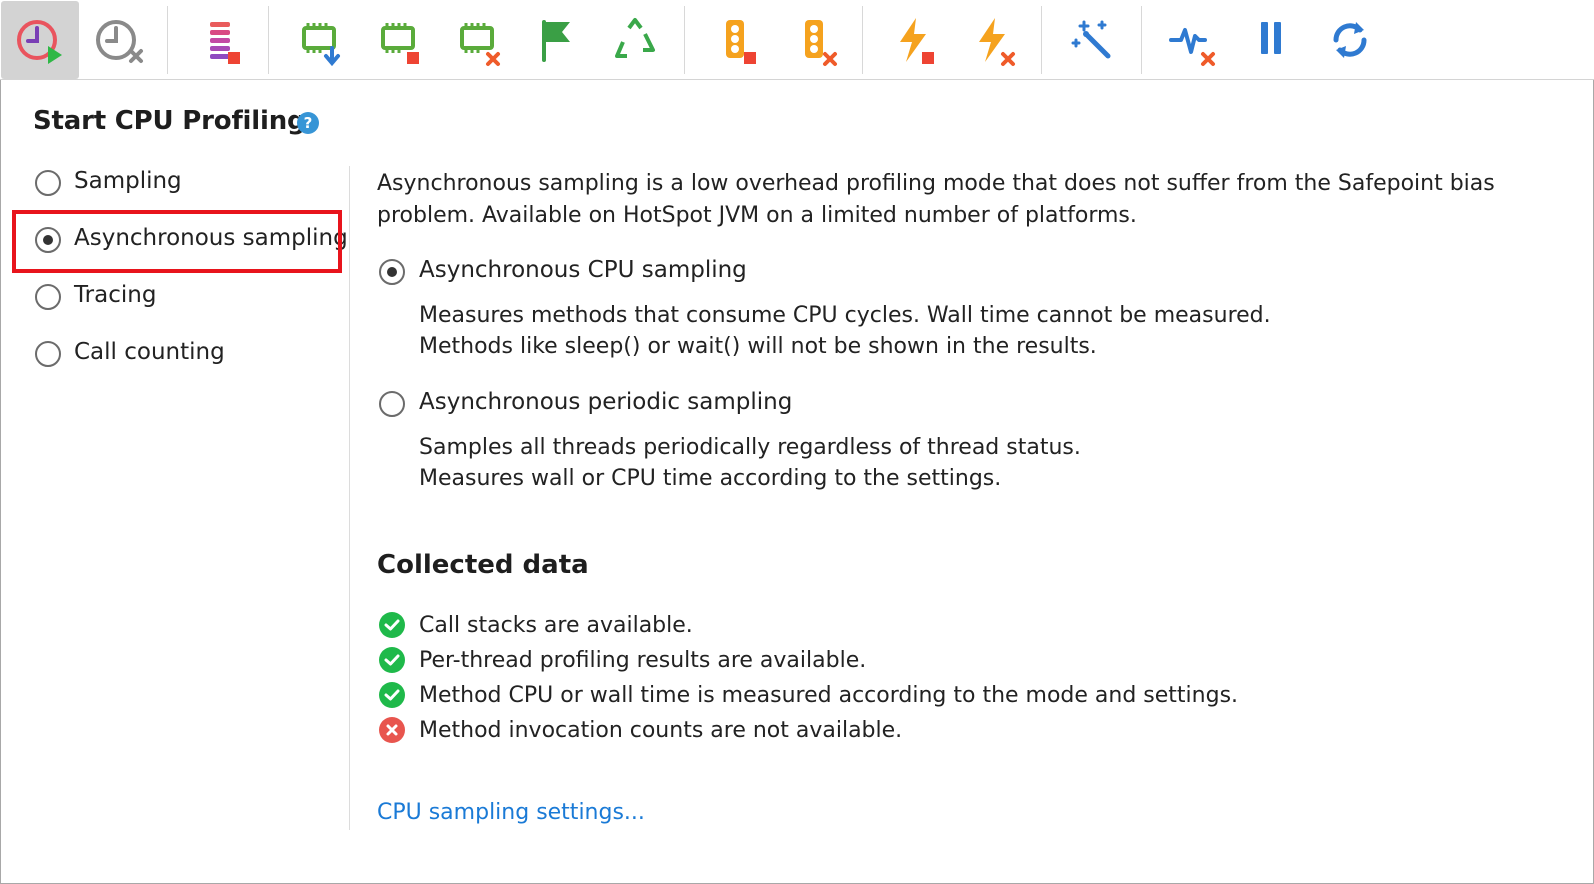 The height and width of the screenshot is (884, 1594). Describe the element at coordinates (556, 625) in the screenshot. I see `collected-item: Call stacks are available.` at that location.